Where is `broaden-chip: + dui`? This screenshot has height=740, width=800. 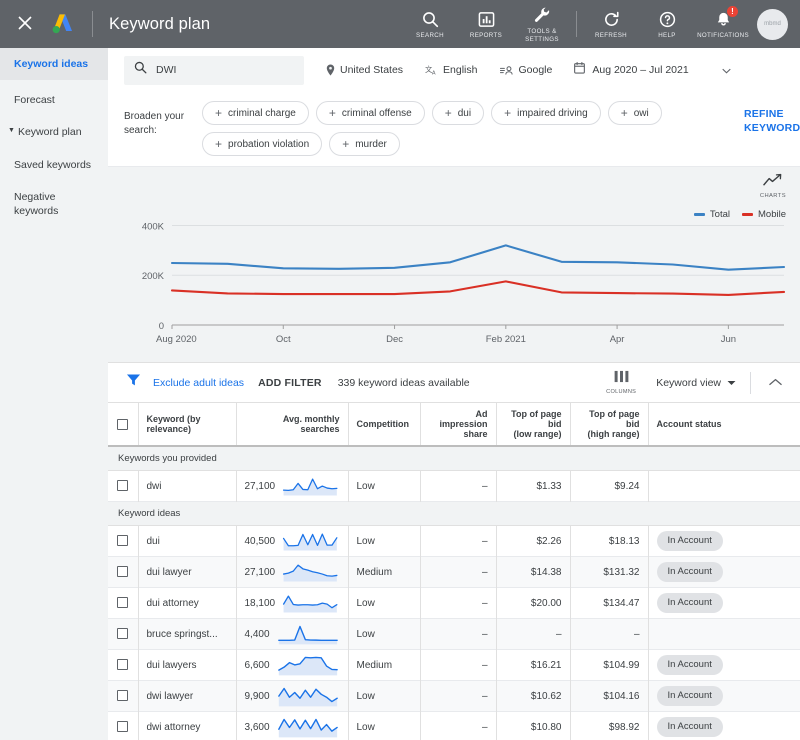 broaden-chip: + dui is located at coordinates (458, 113).